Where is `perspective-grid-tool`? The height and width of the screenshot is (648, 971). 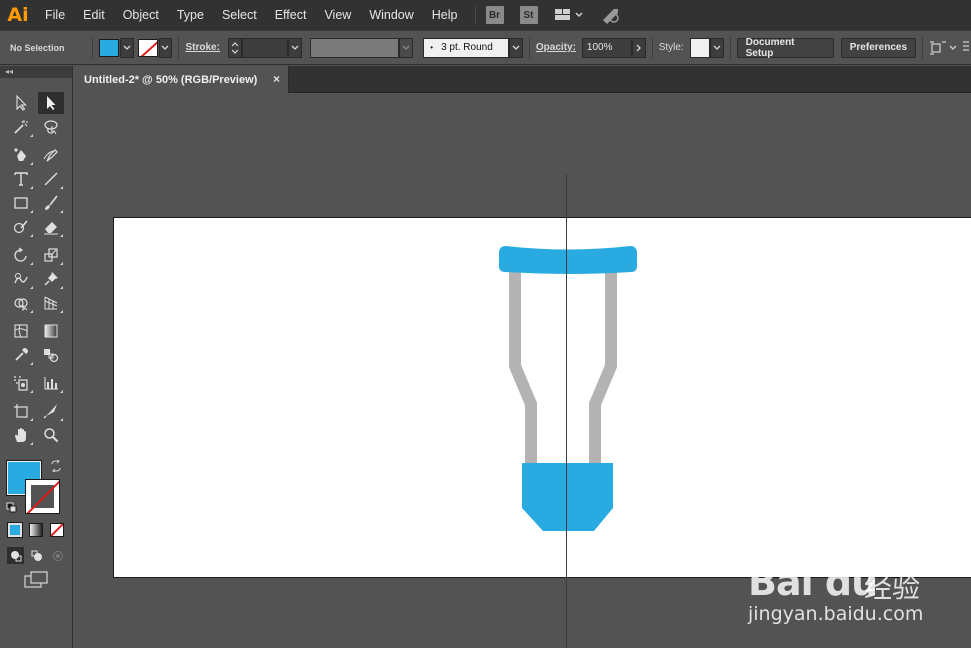
perspective-grid-tool is located at coordinates (51, 303).